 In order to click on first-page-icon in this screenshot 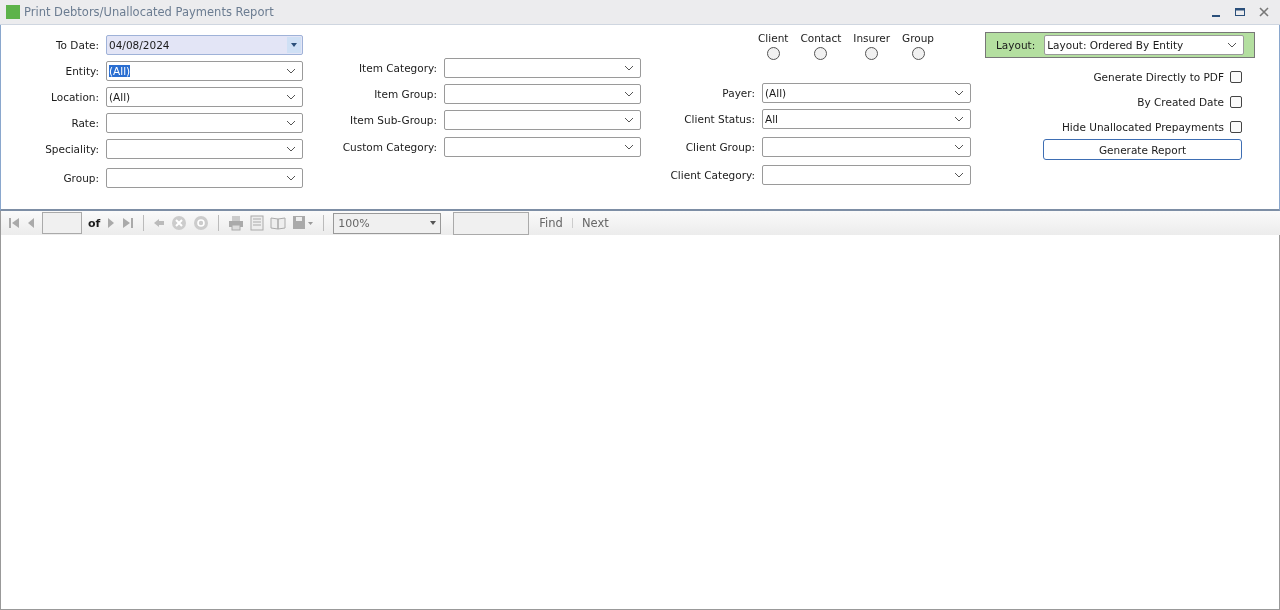, I will do `click(14, 223)`.